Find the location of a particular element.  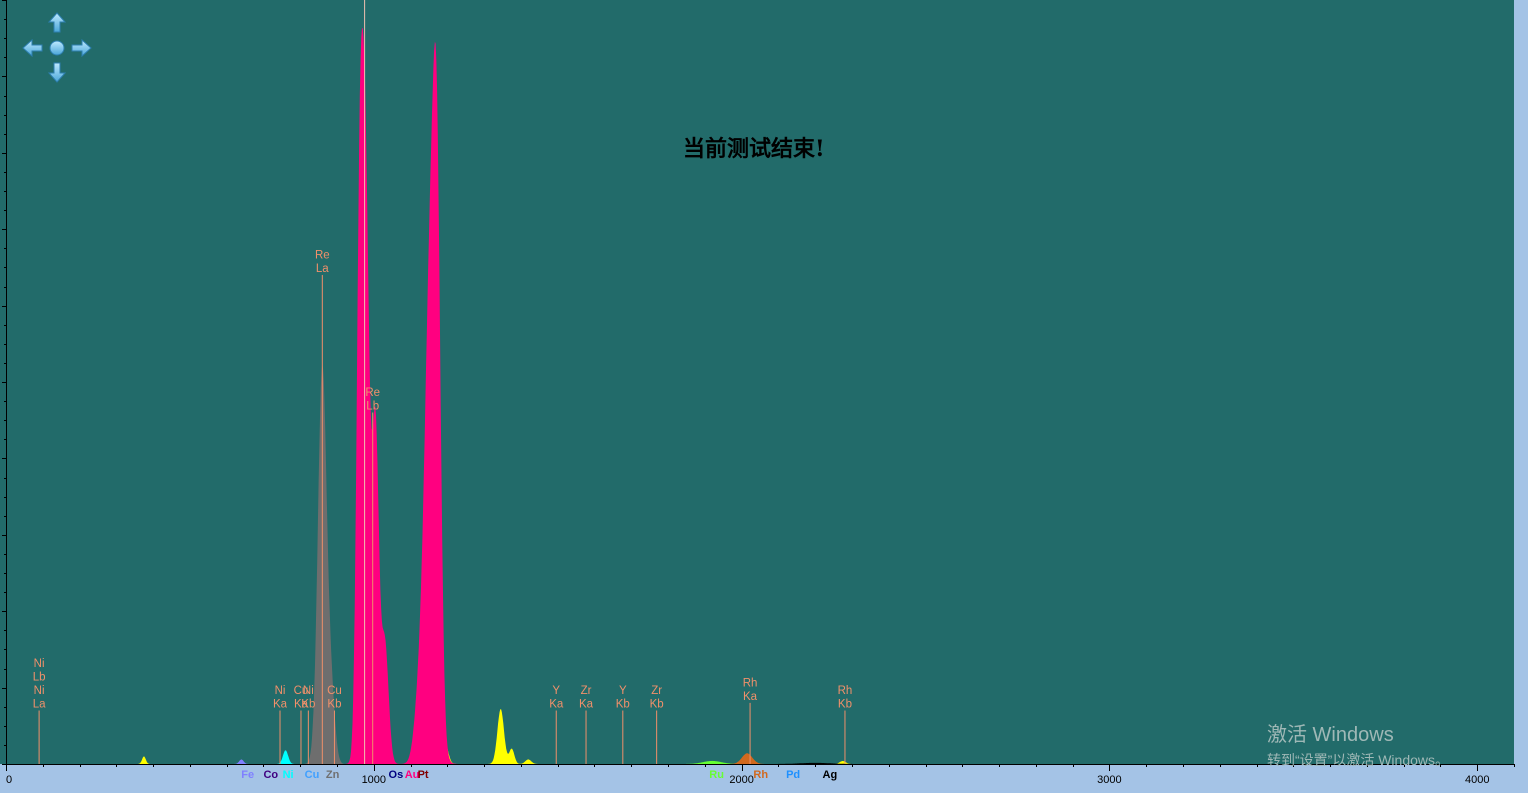

element-marker-ru: Ru is located at coordinates (716, 775).